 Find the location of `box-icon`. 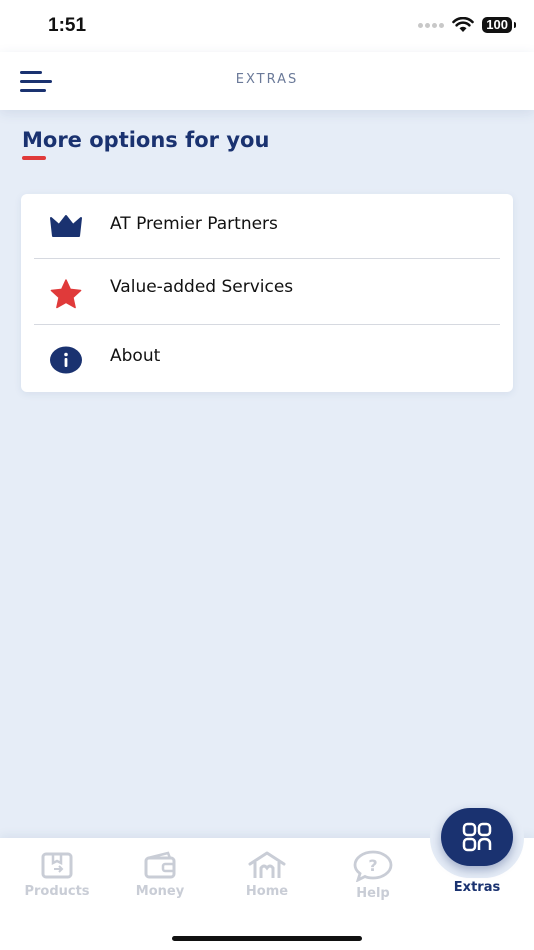

box-icon is located at coordinates (57, 865).